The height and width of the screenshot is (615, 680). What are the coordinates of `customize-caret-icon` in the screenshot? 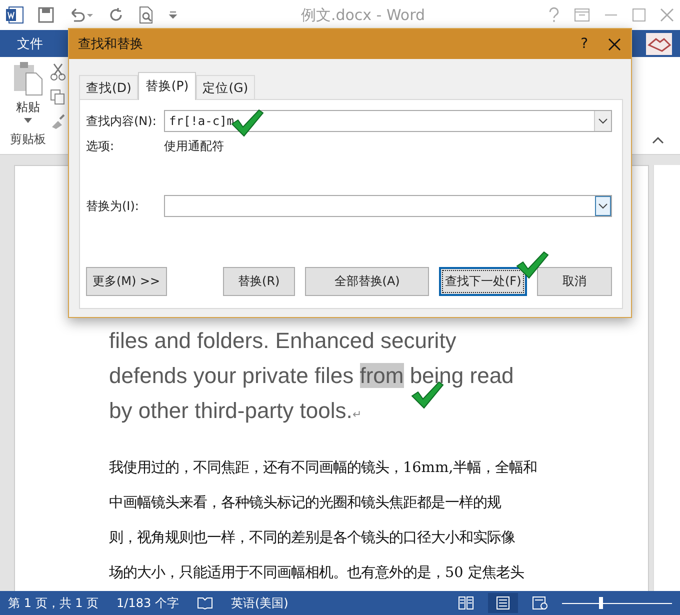 It's located at (173, 15).